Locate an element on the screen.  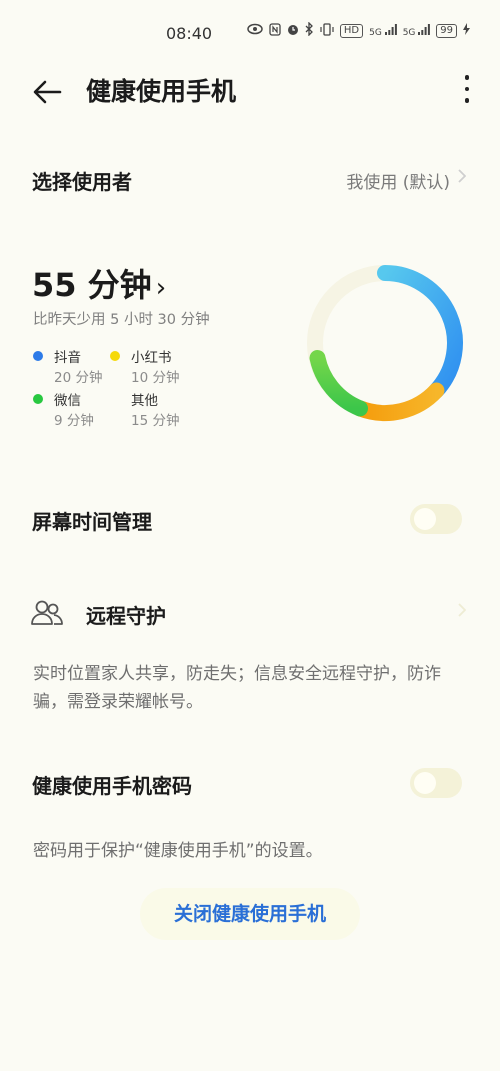
back-arrow-icon is located at coordinates (48, 92).